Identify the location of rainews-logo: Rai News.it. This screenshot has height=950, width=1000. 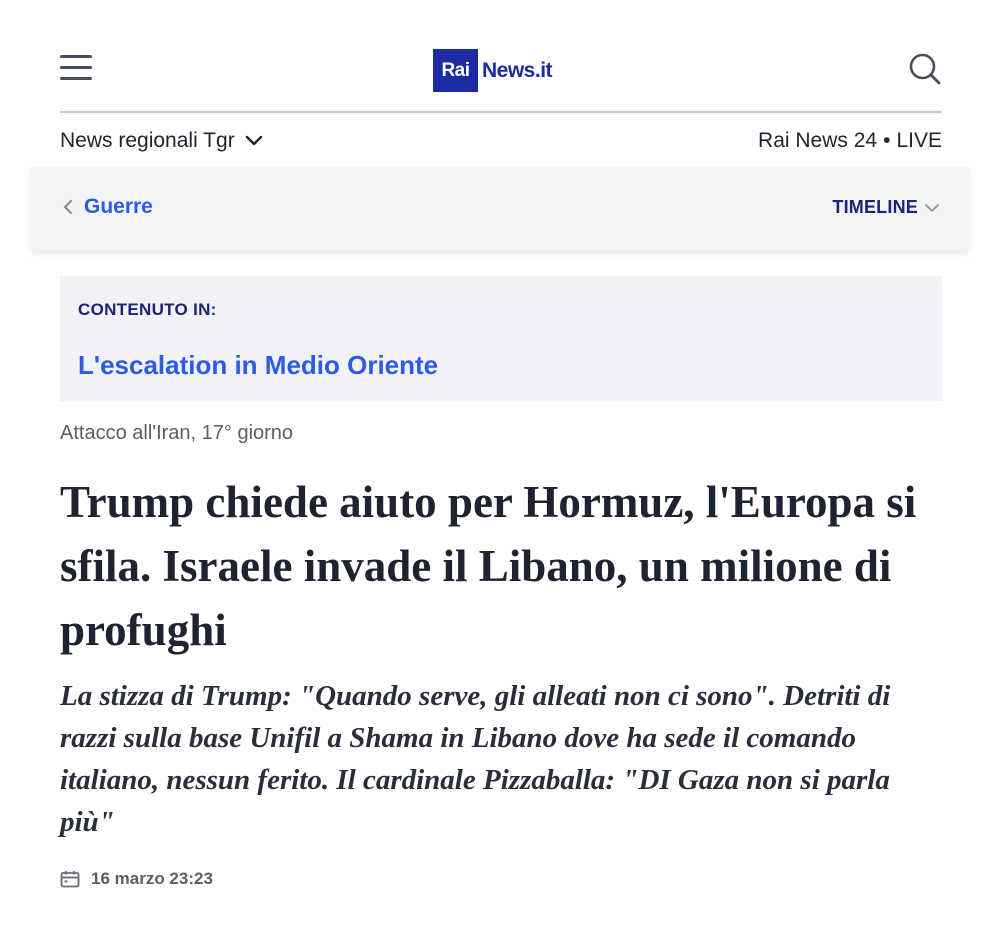
(493, 70).